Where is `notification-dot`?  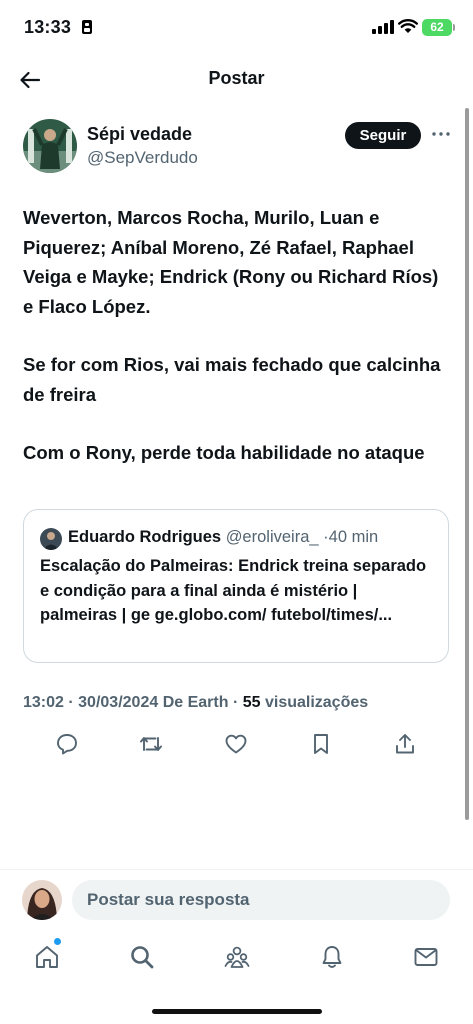
notification-dot is located at coordinates (57, 941).